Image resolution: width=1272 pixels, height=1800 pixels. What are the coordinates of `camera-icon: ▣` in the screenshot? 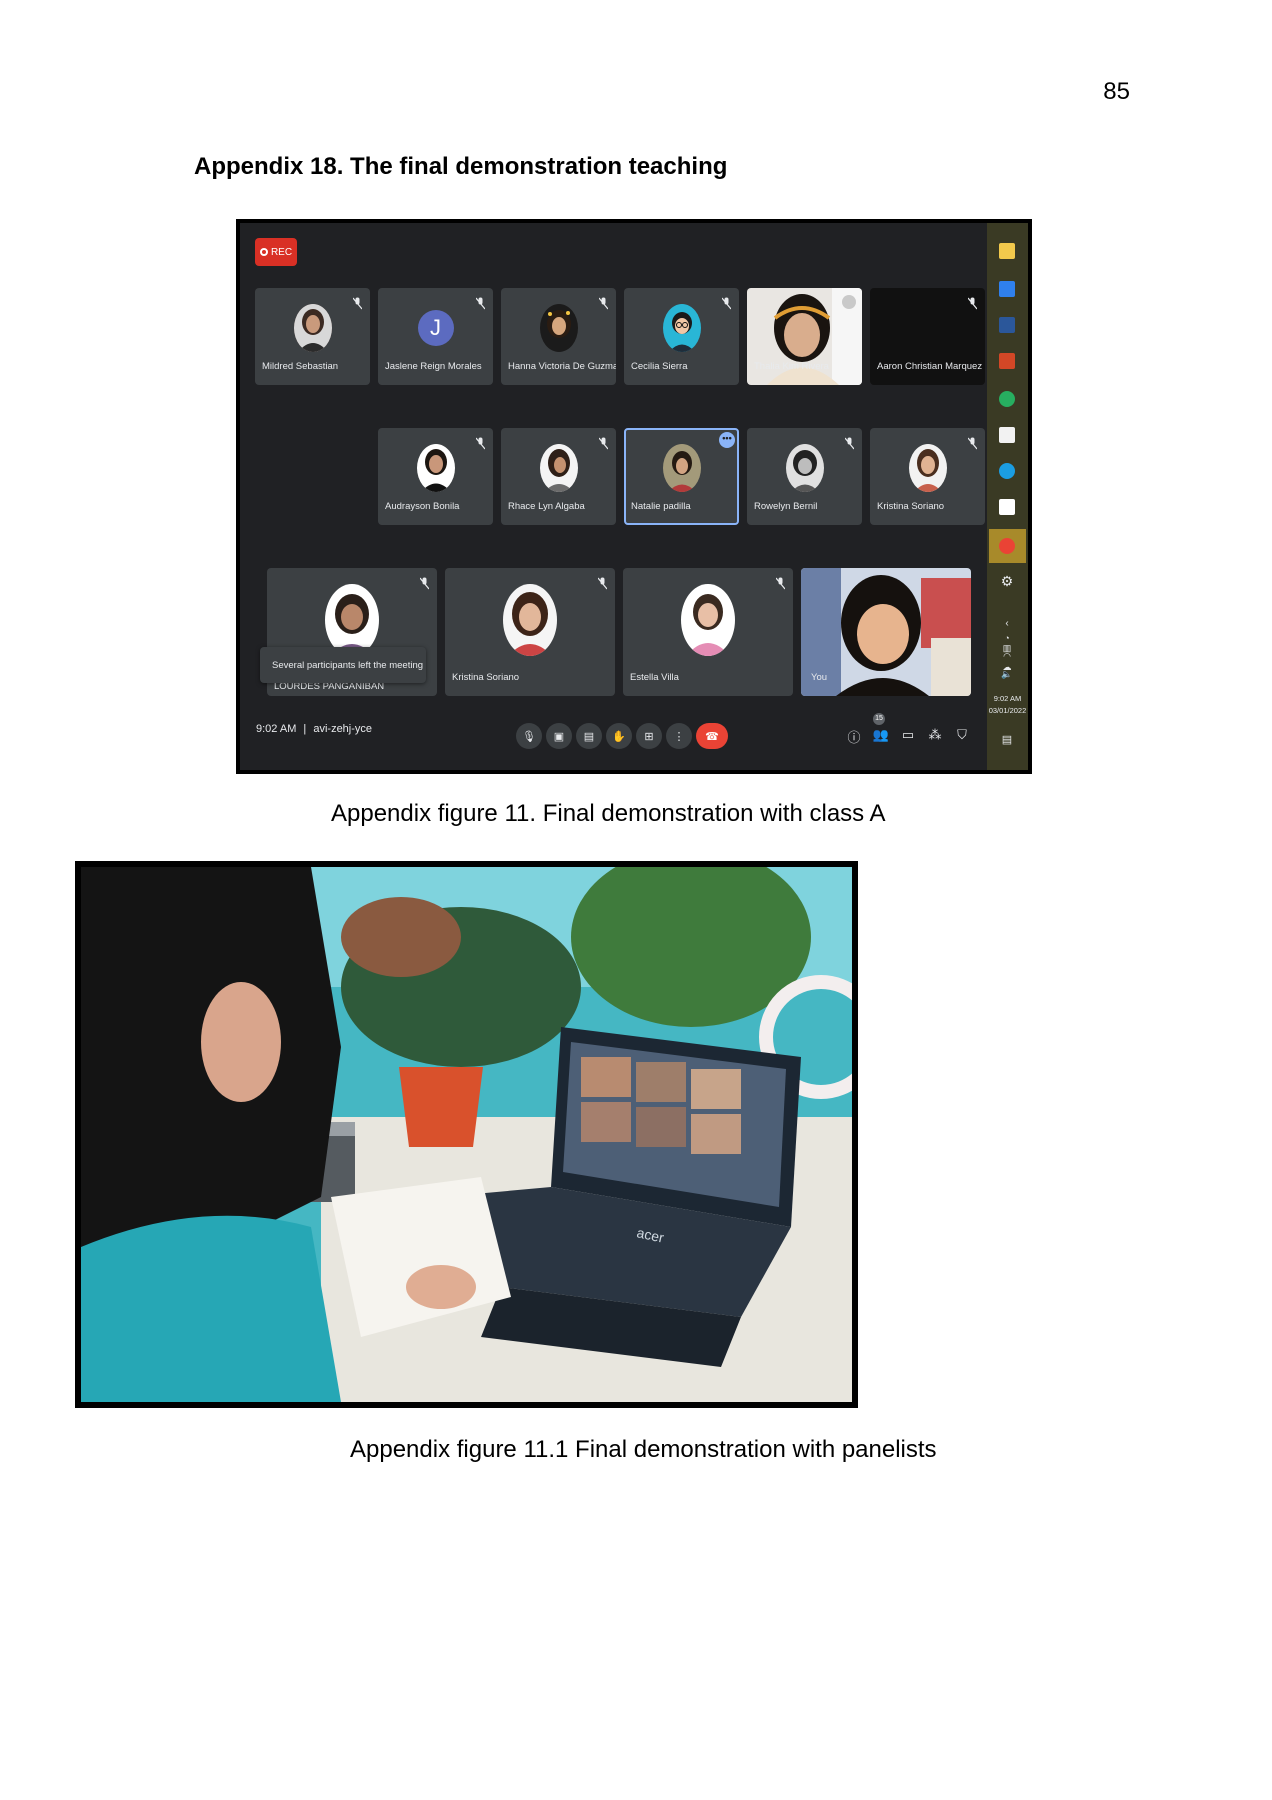 It's located at (559, 736).